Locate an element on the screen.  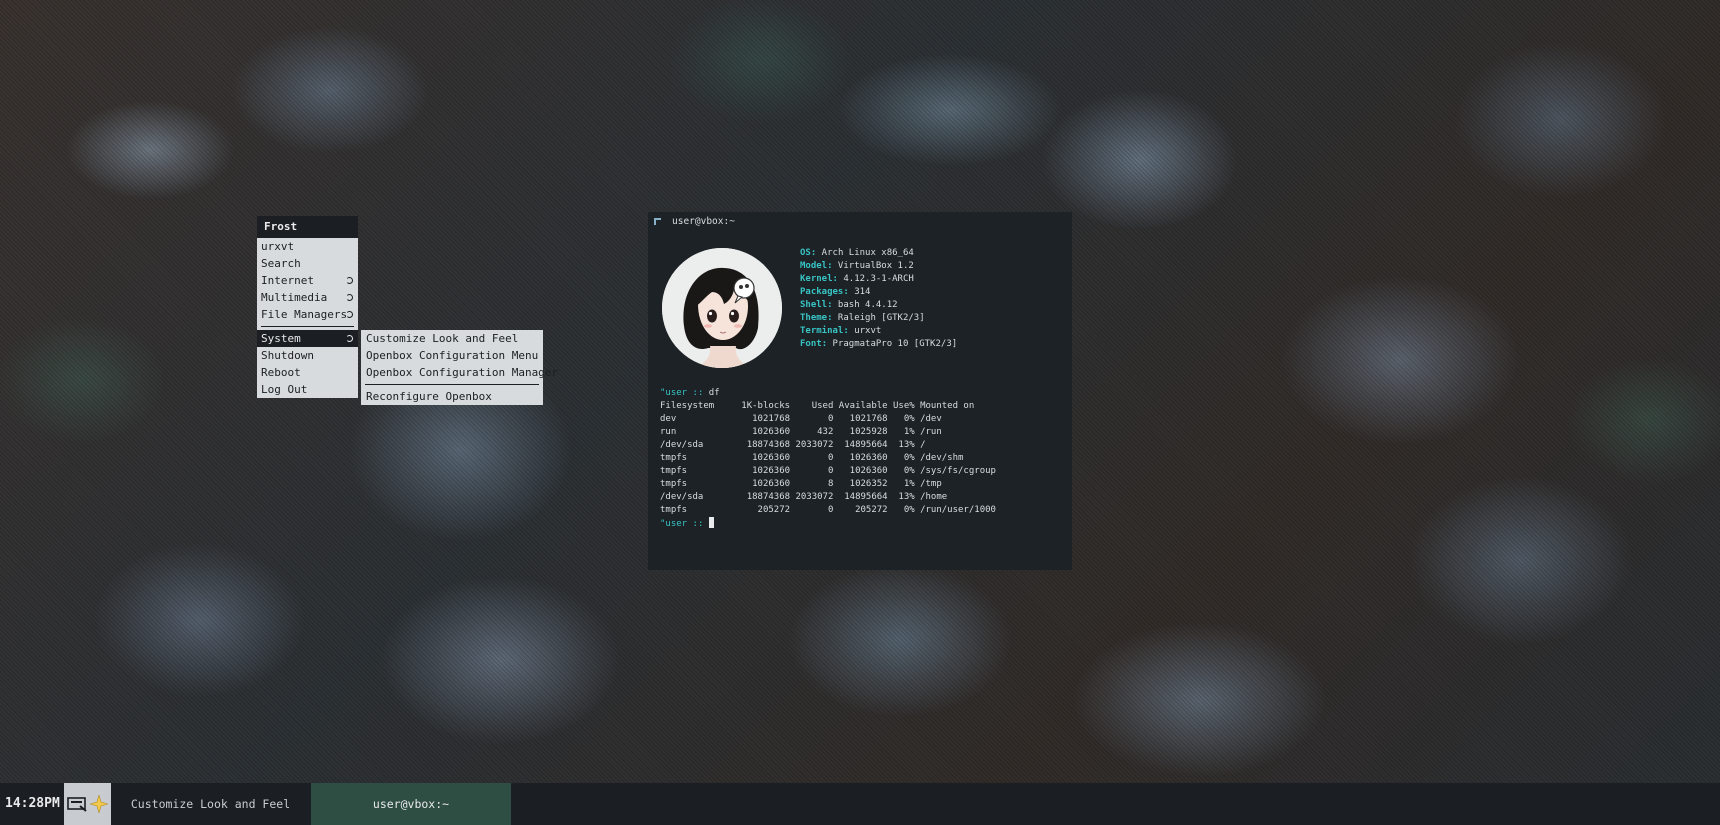
info-key: Kernel is located at coordinates (816, 279).